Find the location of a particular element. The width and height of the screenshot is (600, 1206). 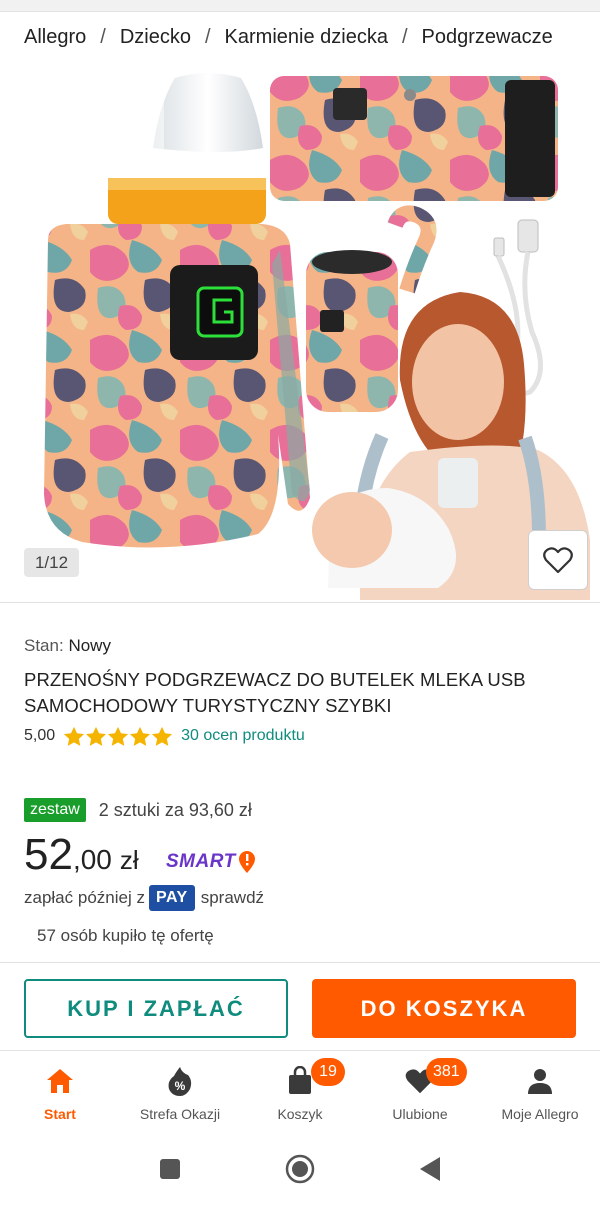

add-to-favorites-button is located at coordinates (558, 560).